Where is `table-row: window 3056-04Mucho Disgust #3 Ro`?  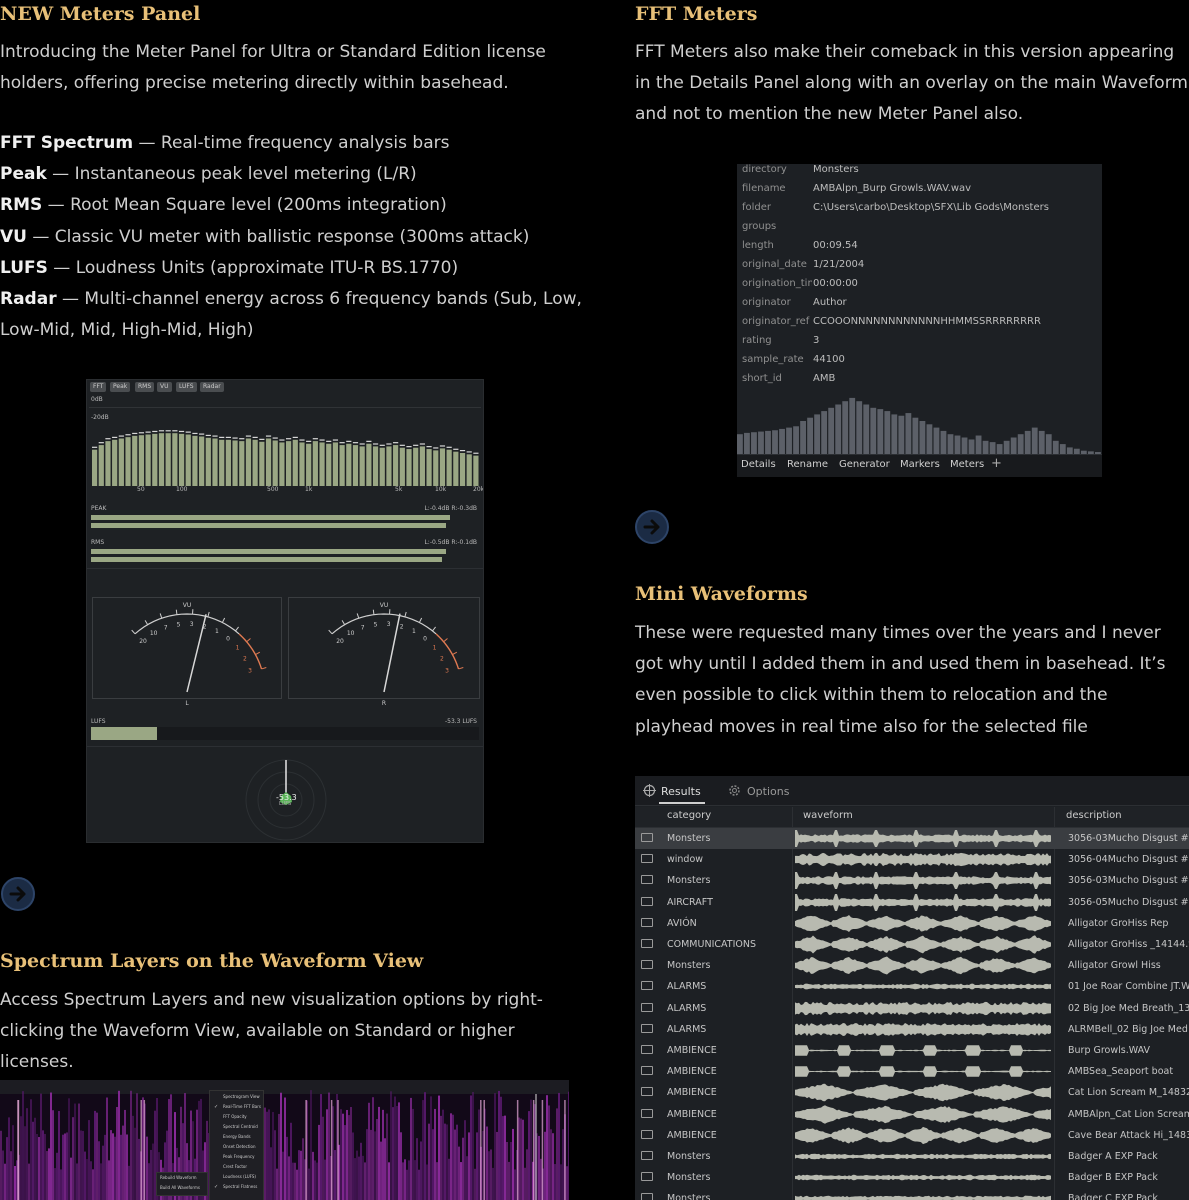 table-row: window 3056-04Mucho Disgust #3 Ro is located at coordinates (912, 859).